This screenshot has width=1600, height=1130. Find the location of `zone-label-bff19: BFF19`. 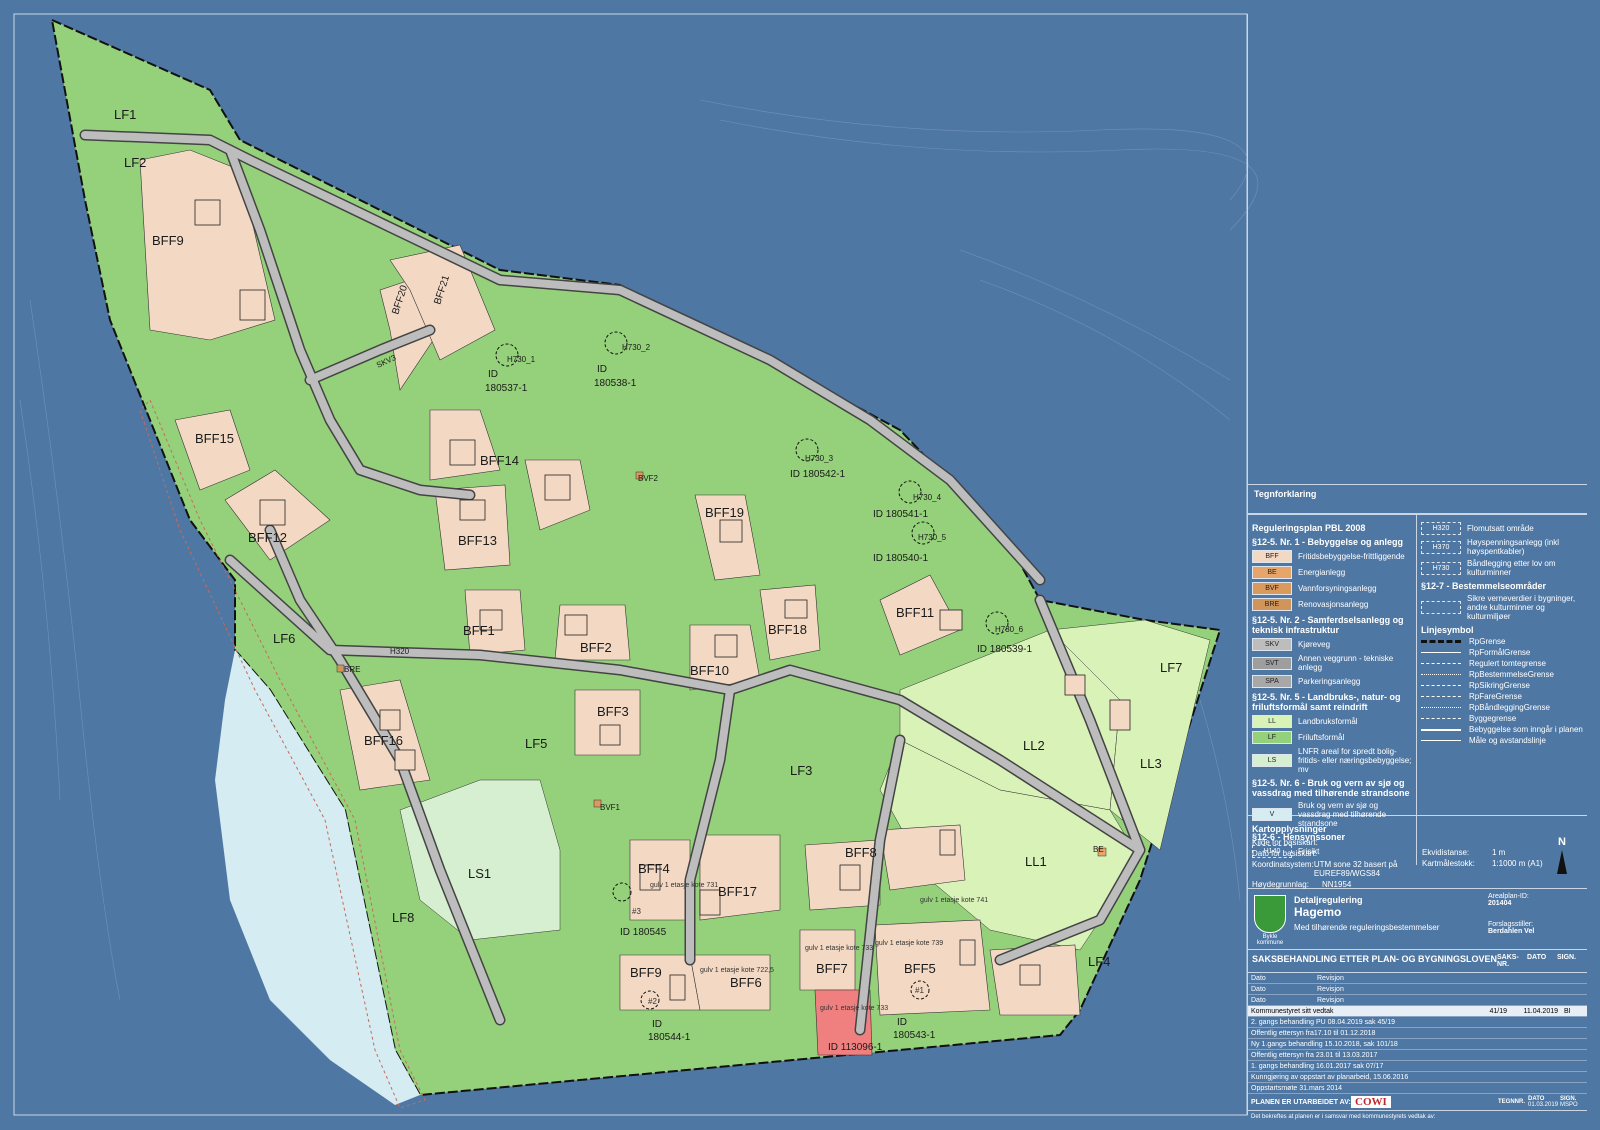

zone-label-bff19: BFF19 is located at coordinates (724, 512).